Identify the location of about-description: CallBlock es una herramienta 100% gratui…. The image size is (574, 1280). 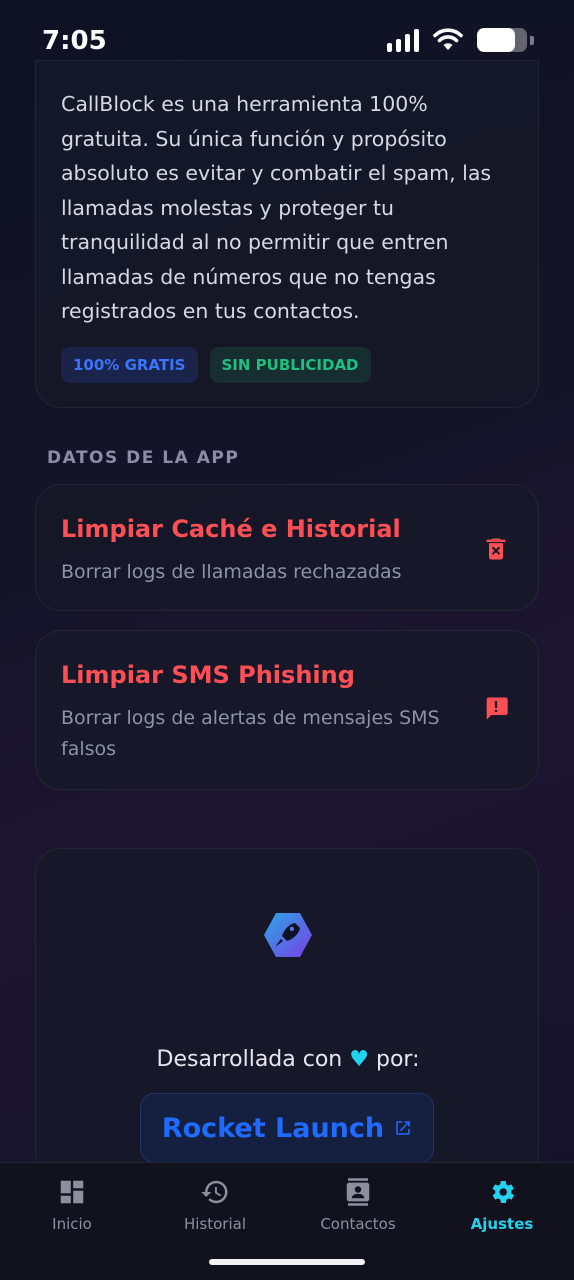
(276, 207).